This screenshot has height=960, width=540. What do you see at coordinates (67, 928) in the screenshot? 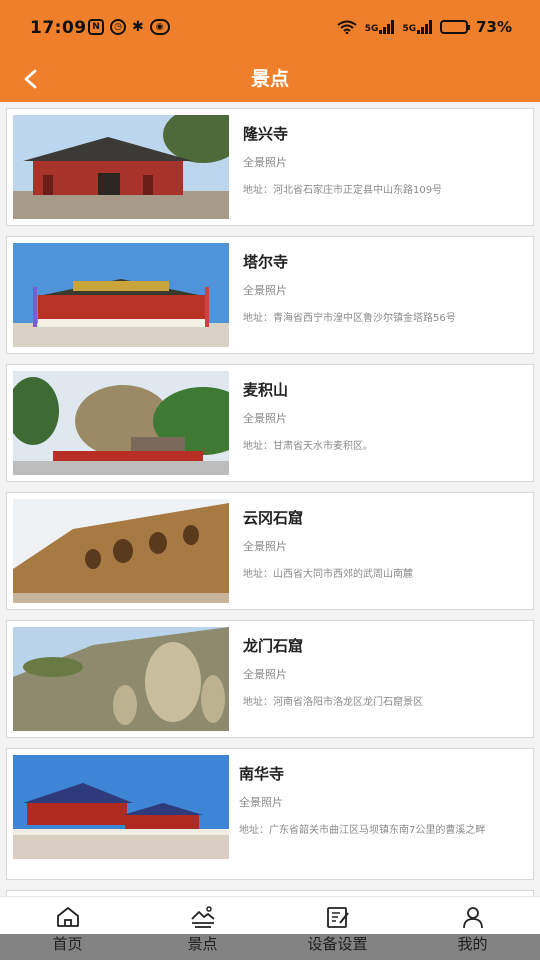
I see `tab-home: 首页` at bounding box center [67, 928].